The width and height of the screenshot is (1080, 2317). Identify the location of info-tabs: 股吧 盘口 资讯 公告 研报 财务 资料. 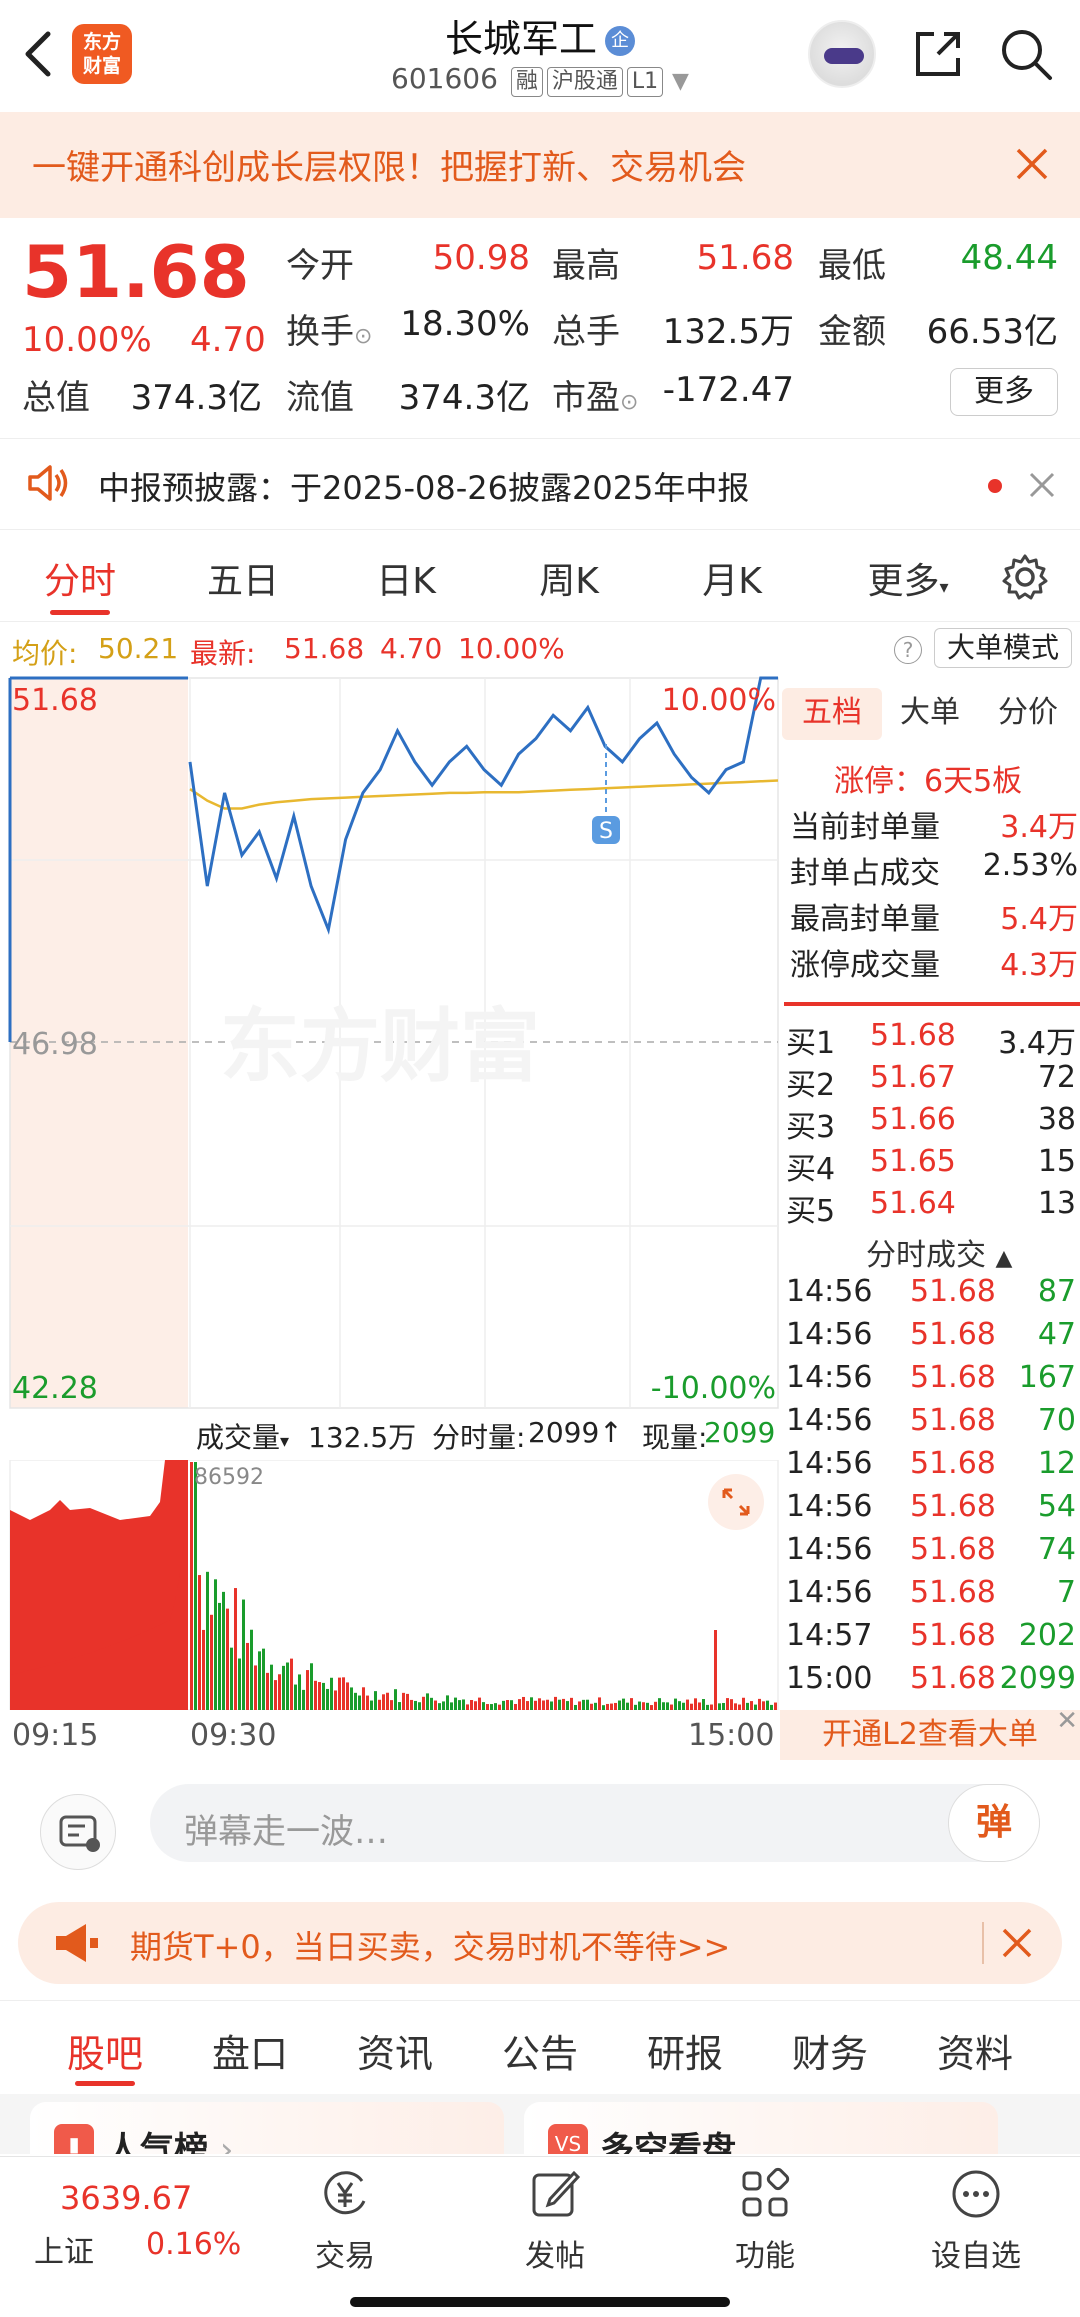
(540, 2046).